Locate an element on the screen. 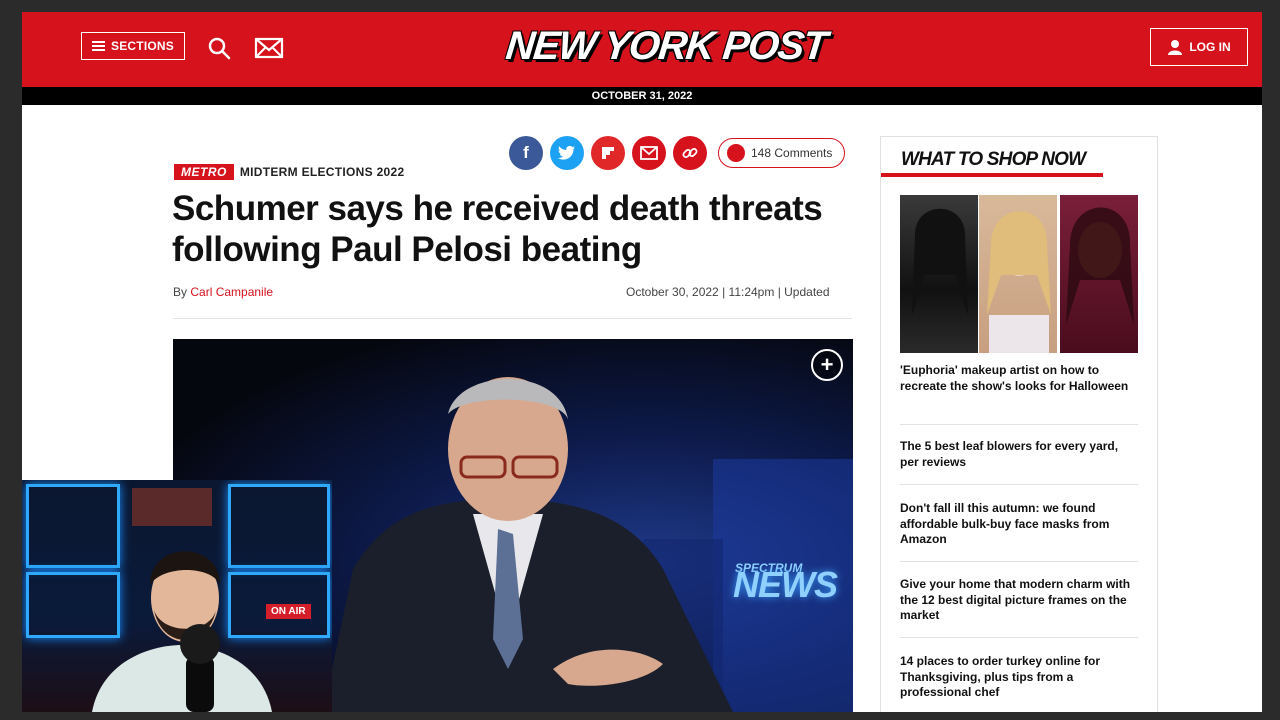 The image size is (1280, 720). email-share-icon is located at coordinates (649, 153).